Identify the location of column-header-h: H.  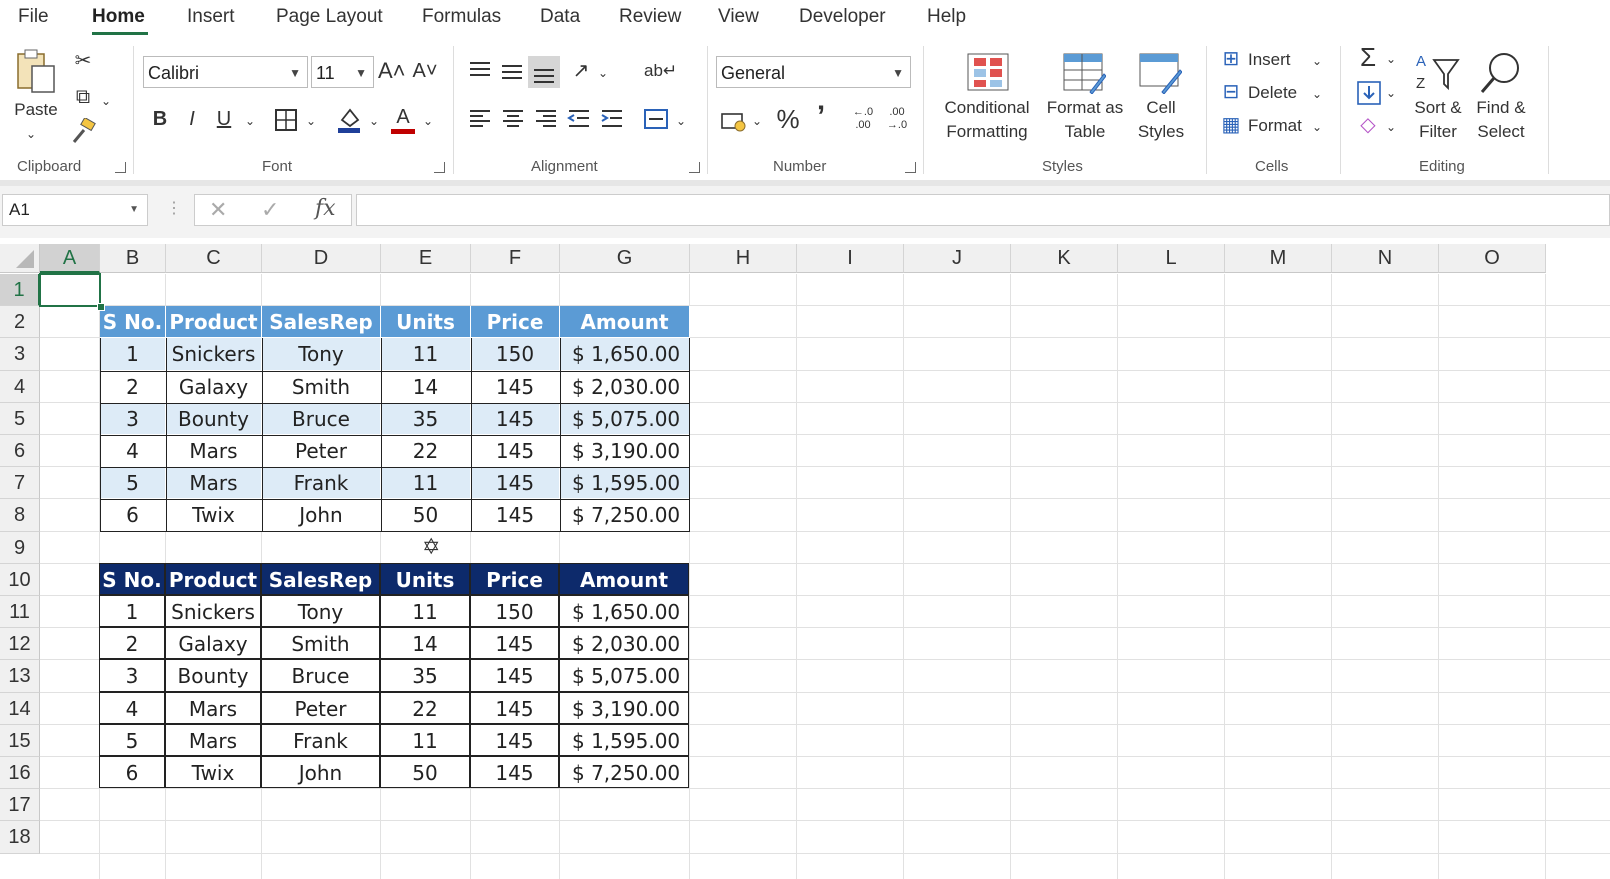
(743, 258).